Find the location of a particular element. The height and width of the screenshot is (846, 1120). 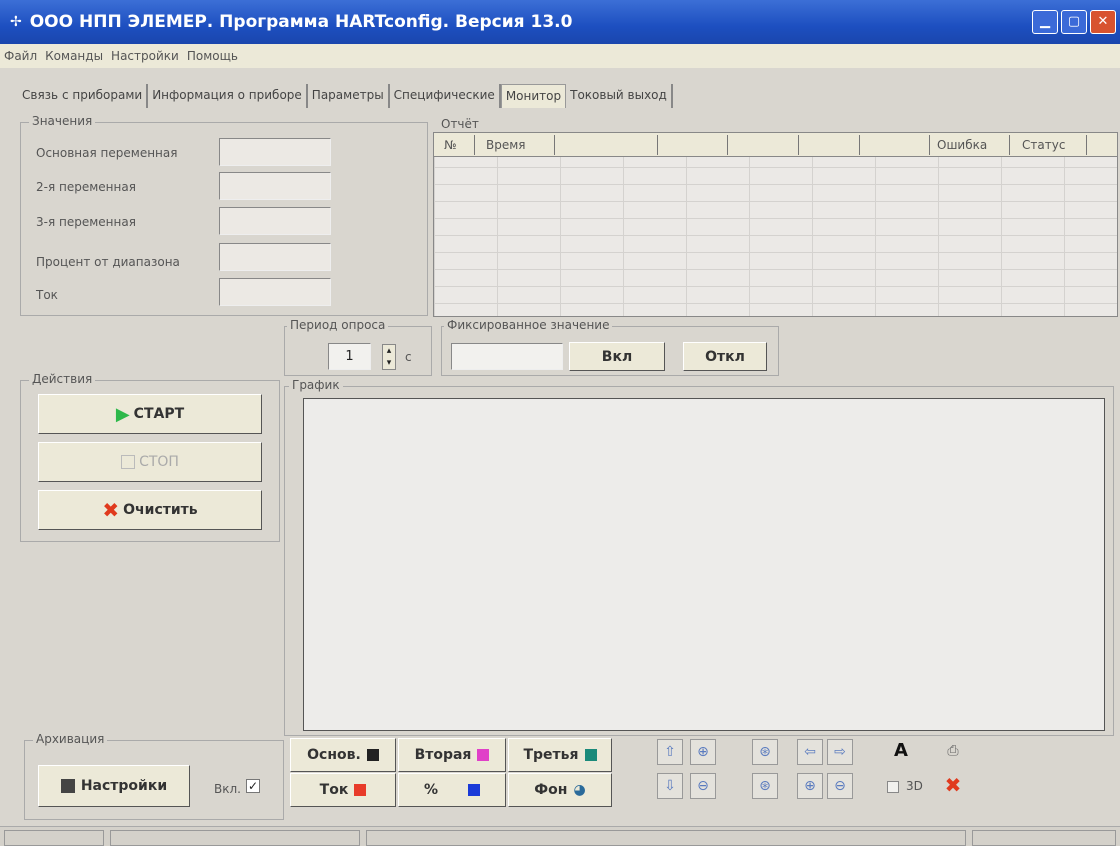

fixed-off-button: Откл is located at coordinates (725, 356).